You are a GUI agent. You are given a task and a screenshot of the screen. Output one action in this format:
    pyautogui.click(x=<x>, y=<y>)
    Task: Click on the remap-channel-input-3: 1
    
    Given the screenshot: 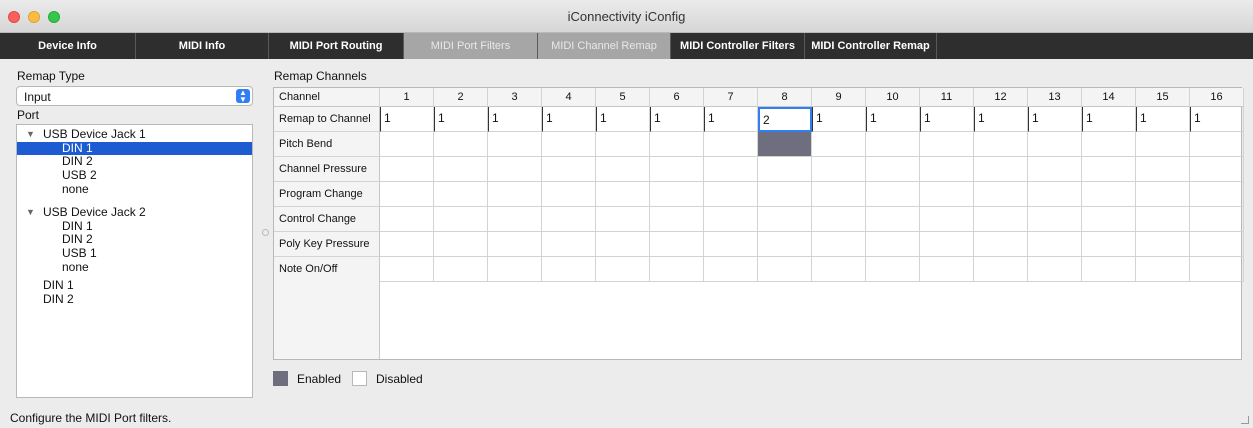 What is the action you would take?
    pyautogui.click(x=515, y=119)
    